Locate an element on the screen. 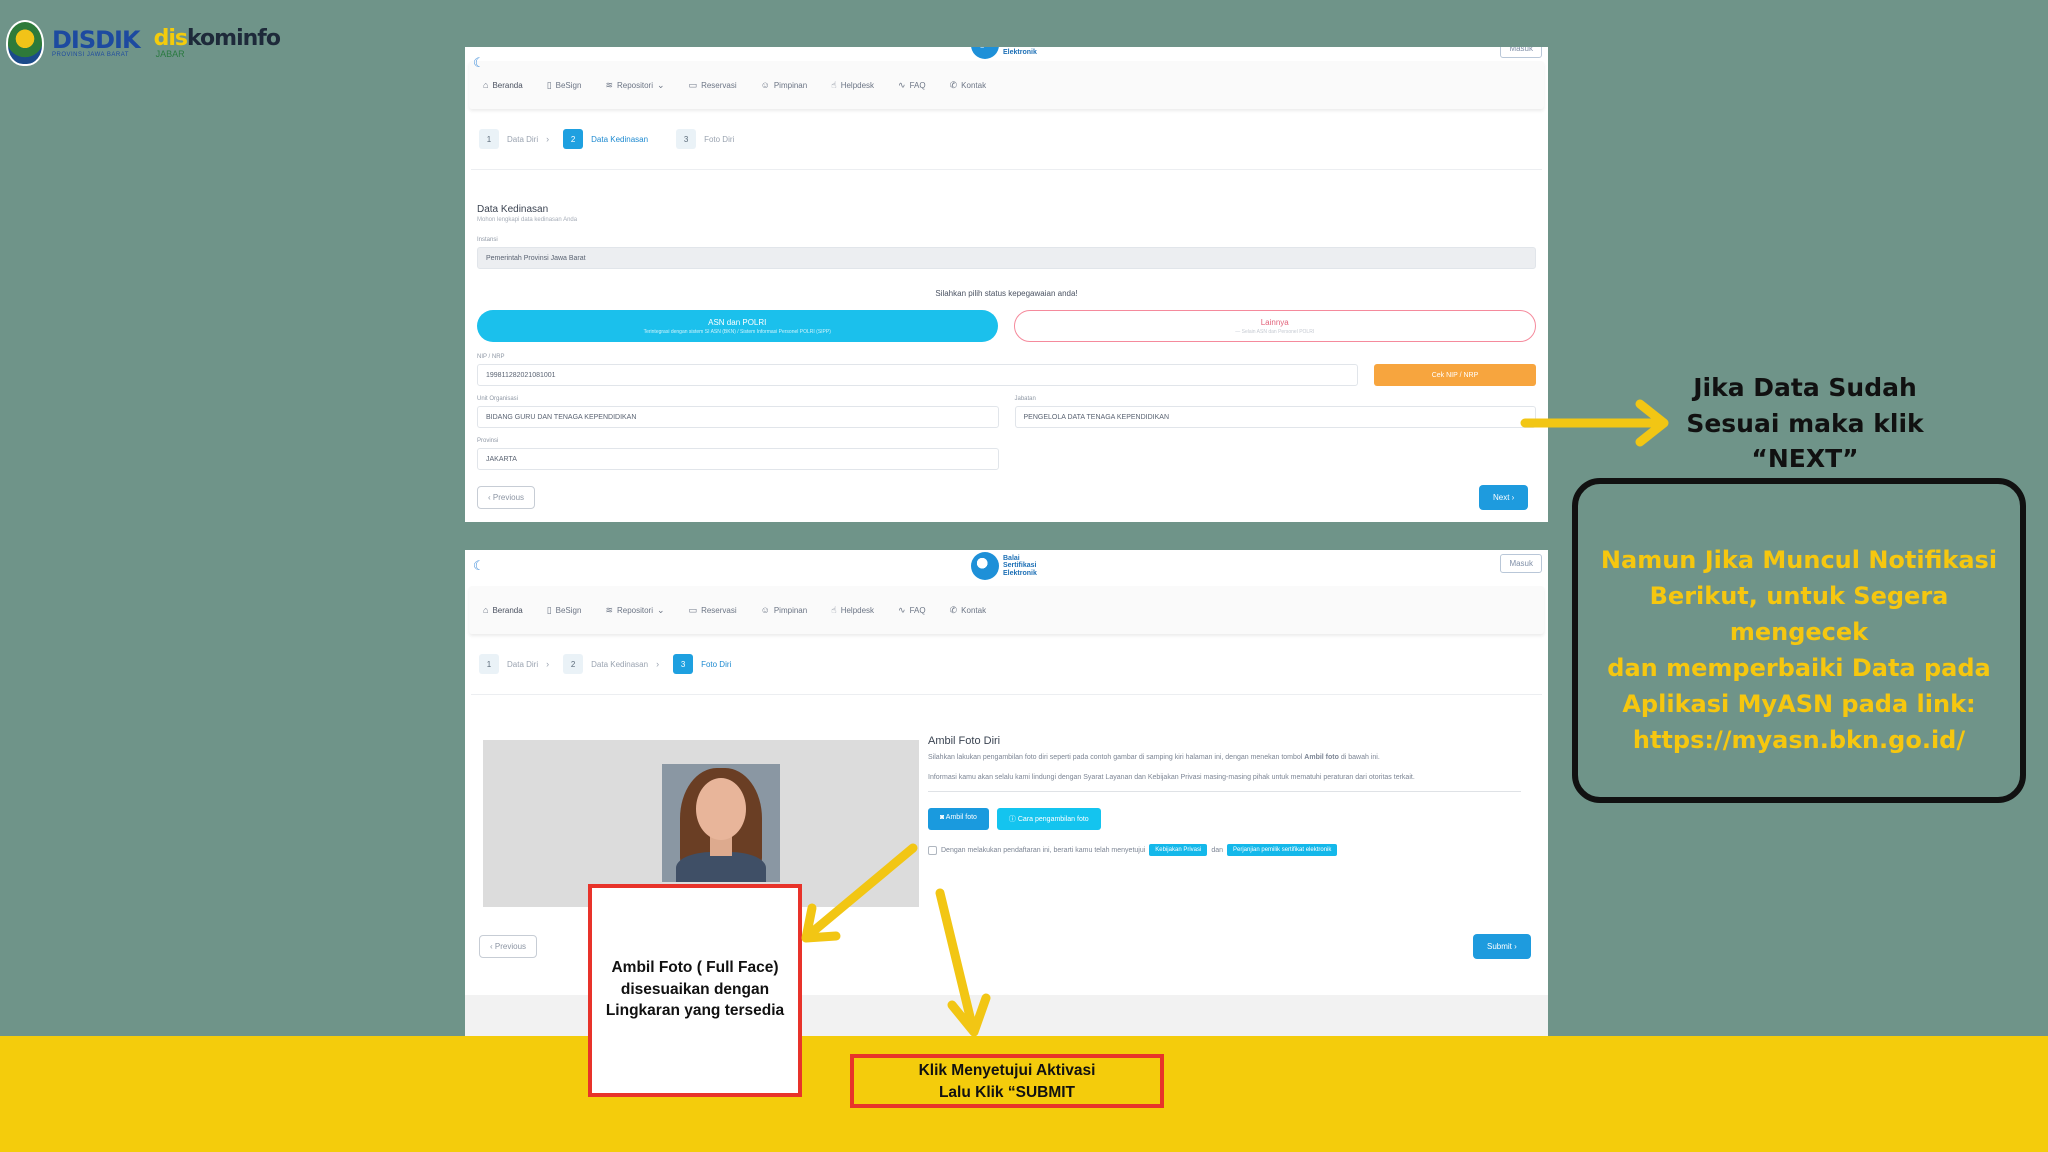 Image resolution: width=2048 pixels, height=1152 pixels. certificate-agreement-link: Perjanjian pemilik sertifikat elektronik is located at coordinates (1282, 850).